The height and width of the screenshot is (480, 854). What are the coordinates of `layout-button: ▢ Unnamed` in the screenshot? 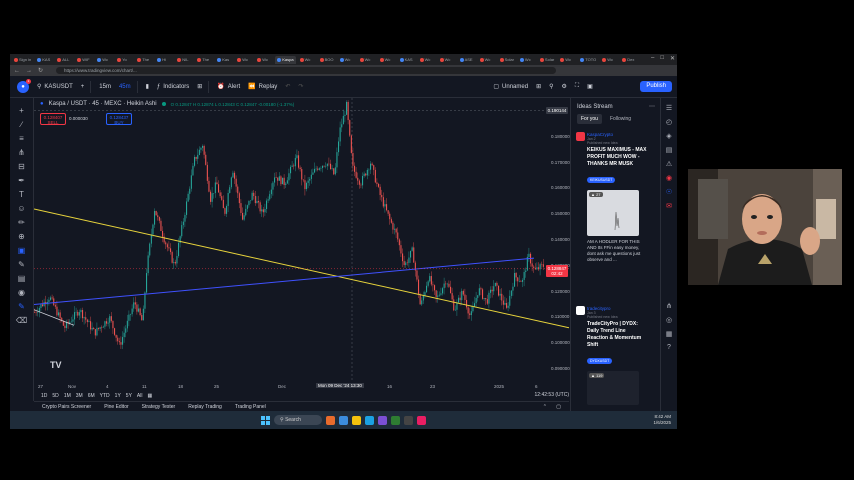 It's located at (510, 87).